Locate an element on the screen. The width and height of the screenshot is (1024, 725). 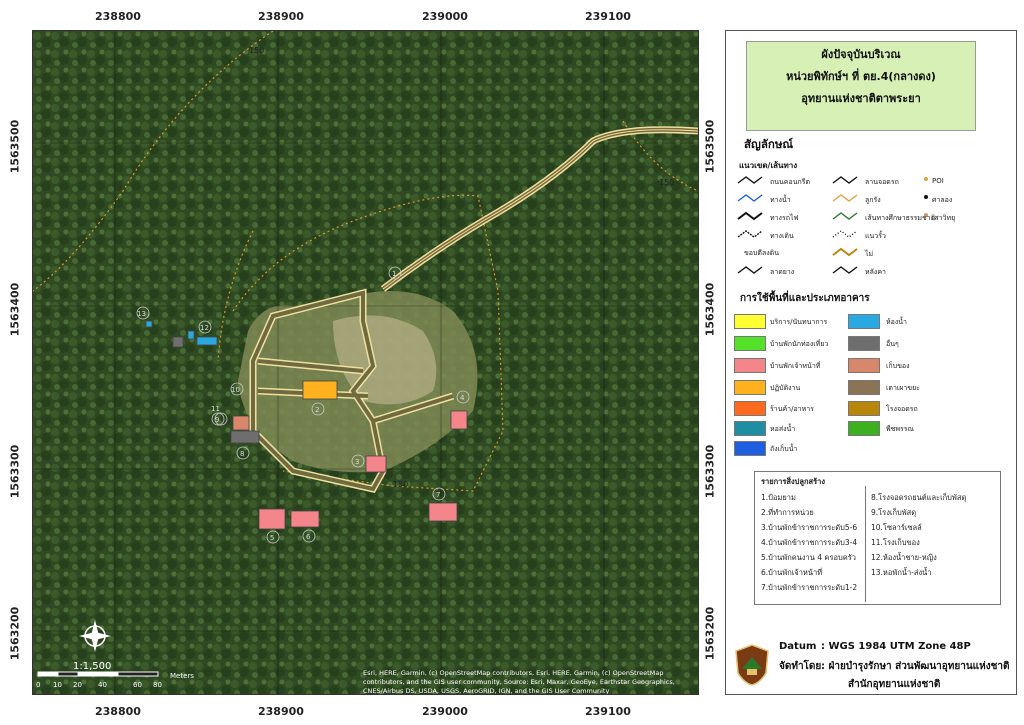
legend-line-item: เส้นทางศึกษาธรรมชาติ is located at coordinates (900, 218).